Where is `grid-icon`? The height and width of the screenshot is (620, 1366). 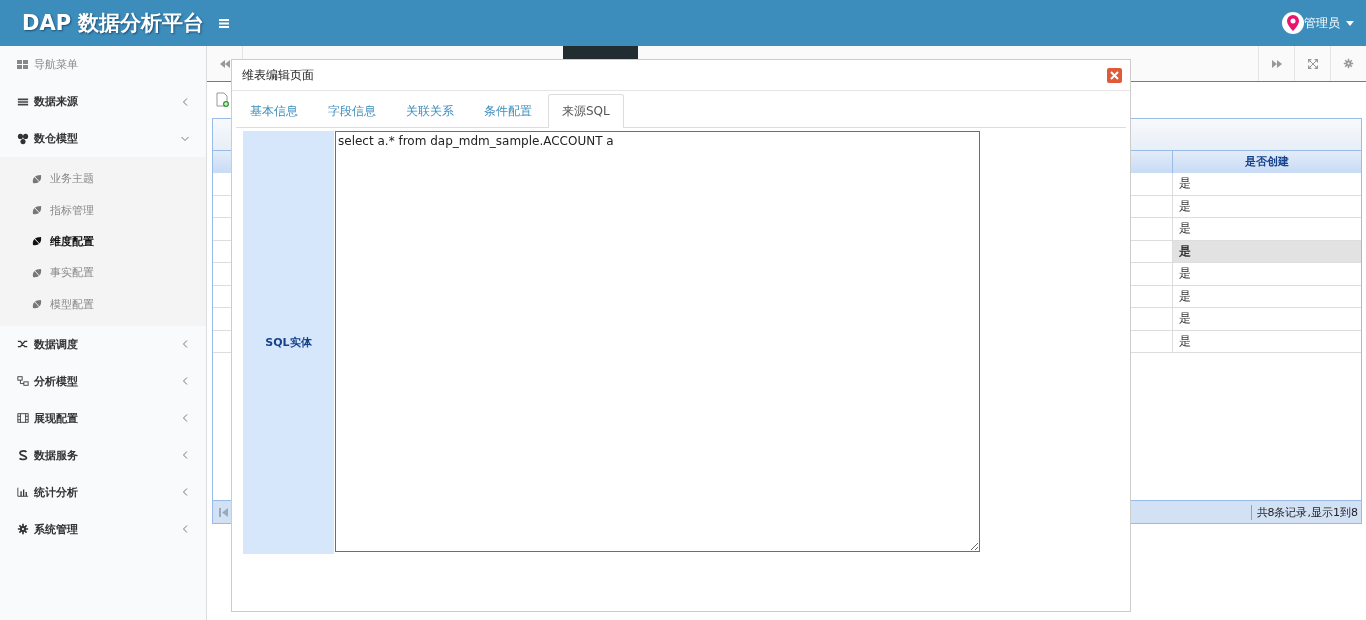
grid-icon is located at coordinates (22, 64).